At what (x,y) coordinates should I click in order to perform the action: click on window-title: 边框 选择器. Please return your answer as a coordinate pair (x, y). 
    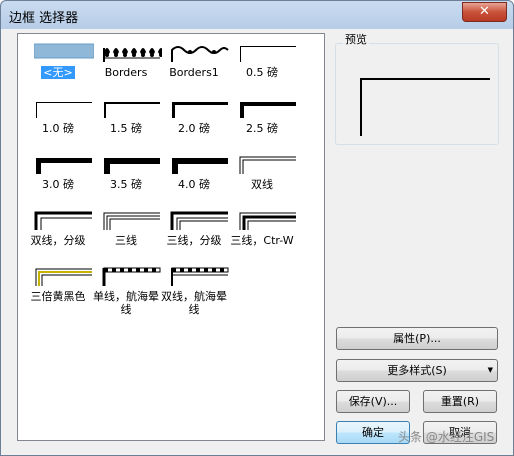
    Looking at the image, I should click on (44, 18).